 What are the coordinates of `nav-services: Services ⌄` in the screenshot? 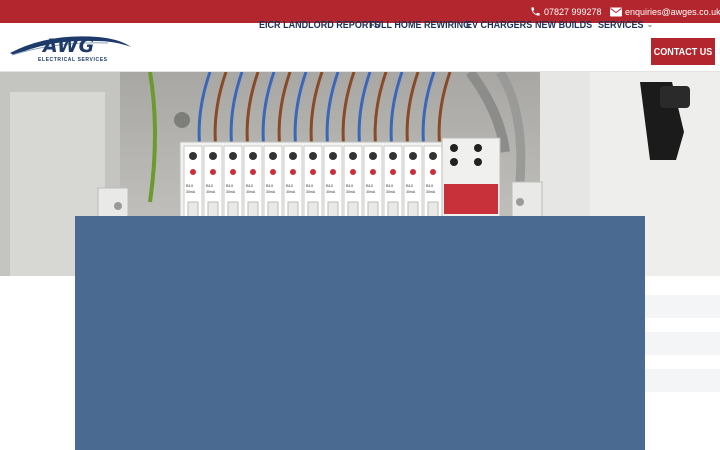 It's located at (625, 24).